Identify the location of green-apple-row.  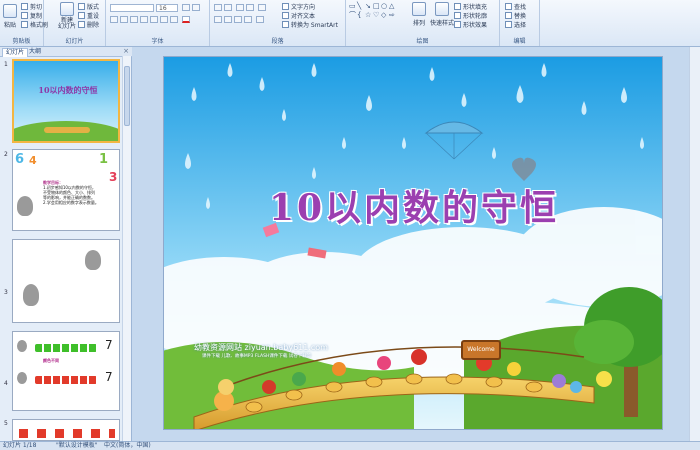
(66, 348).